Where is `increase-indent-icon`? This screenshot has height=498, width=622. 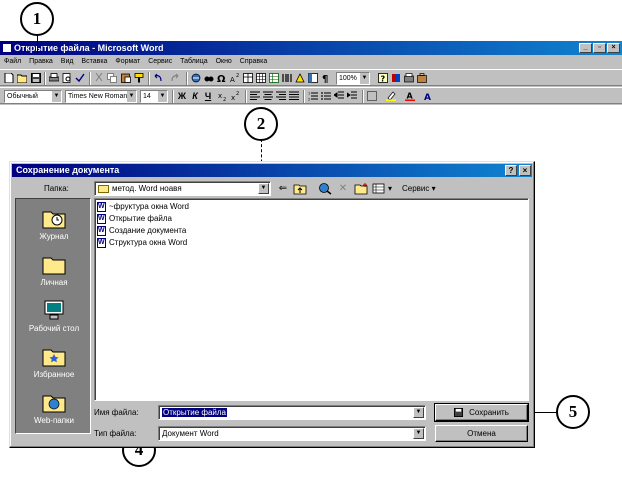
increase-indent-icon is located at coordinates (352, 96).